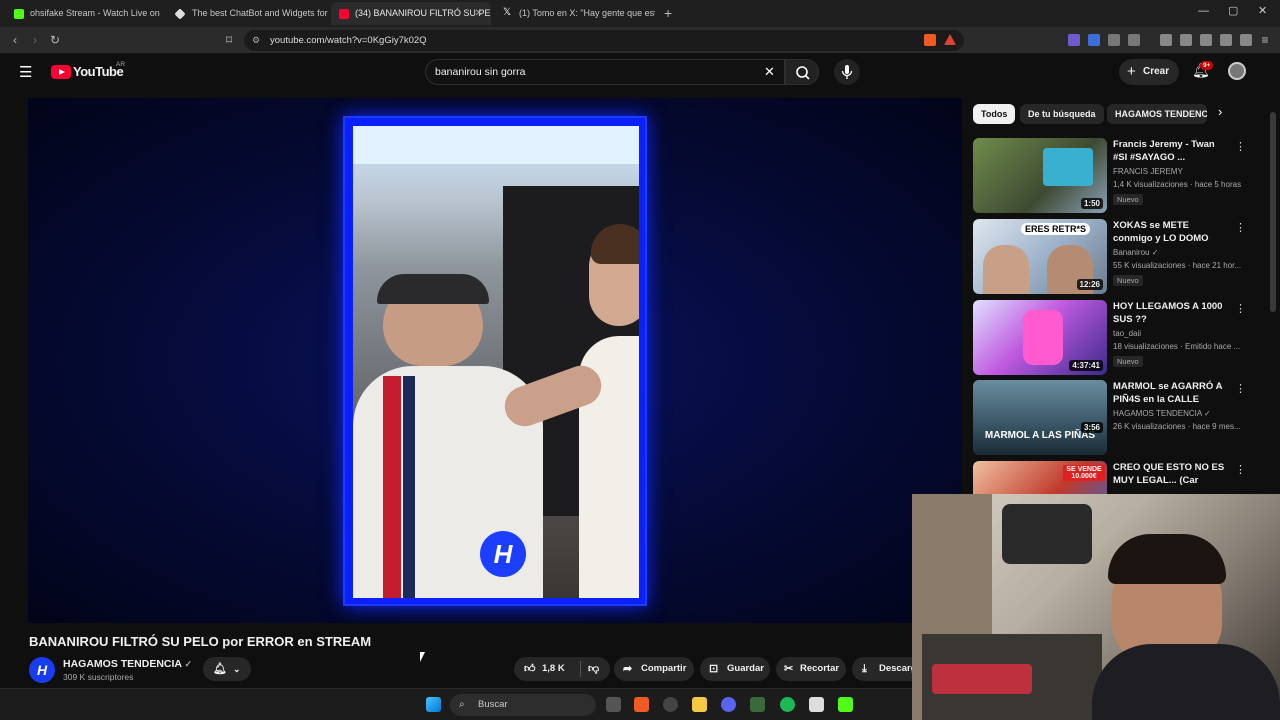 This screenshot has width=1280, height=720. Describe the element at coordinates (1206, 40) in the screenshot. I see `wallet-icon` at that location.